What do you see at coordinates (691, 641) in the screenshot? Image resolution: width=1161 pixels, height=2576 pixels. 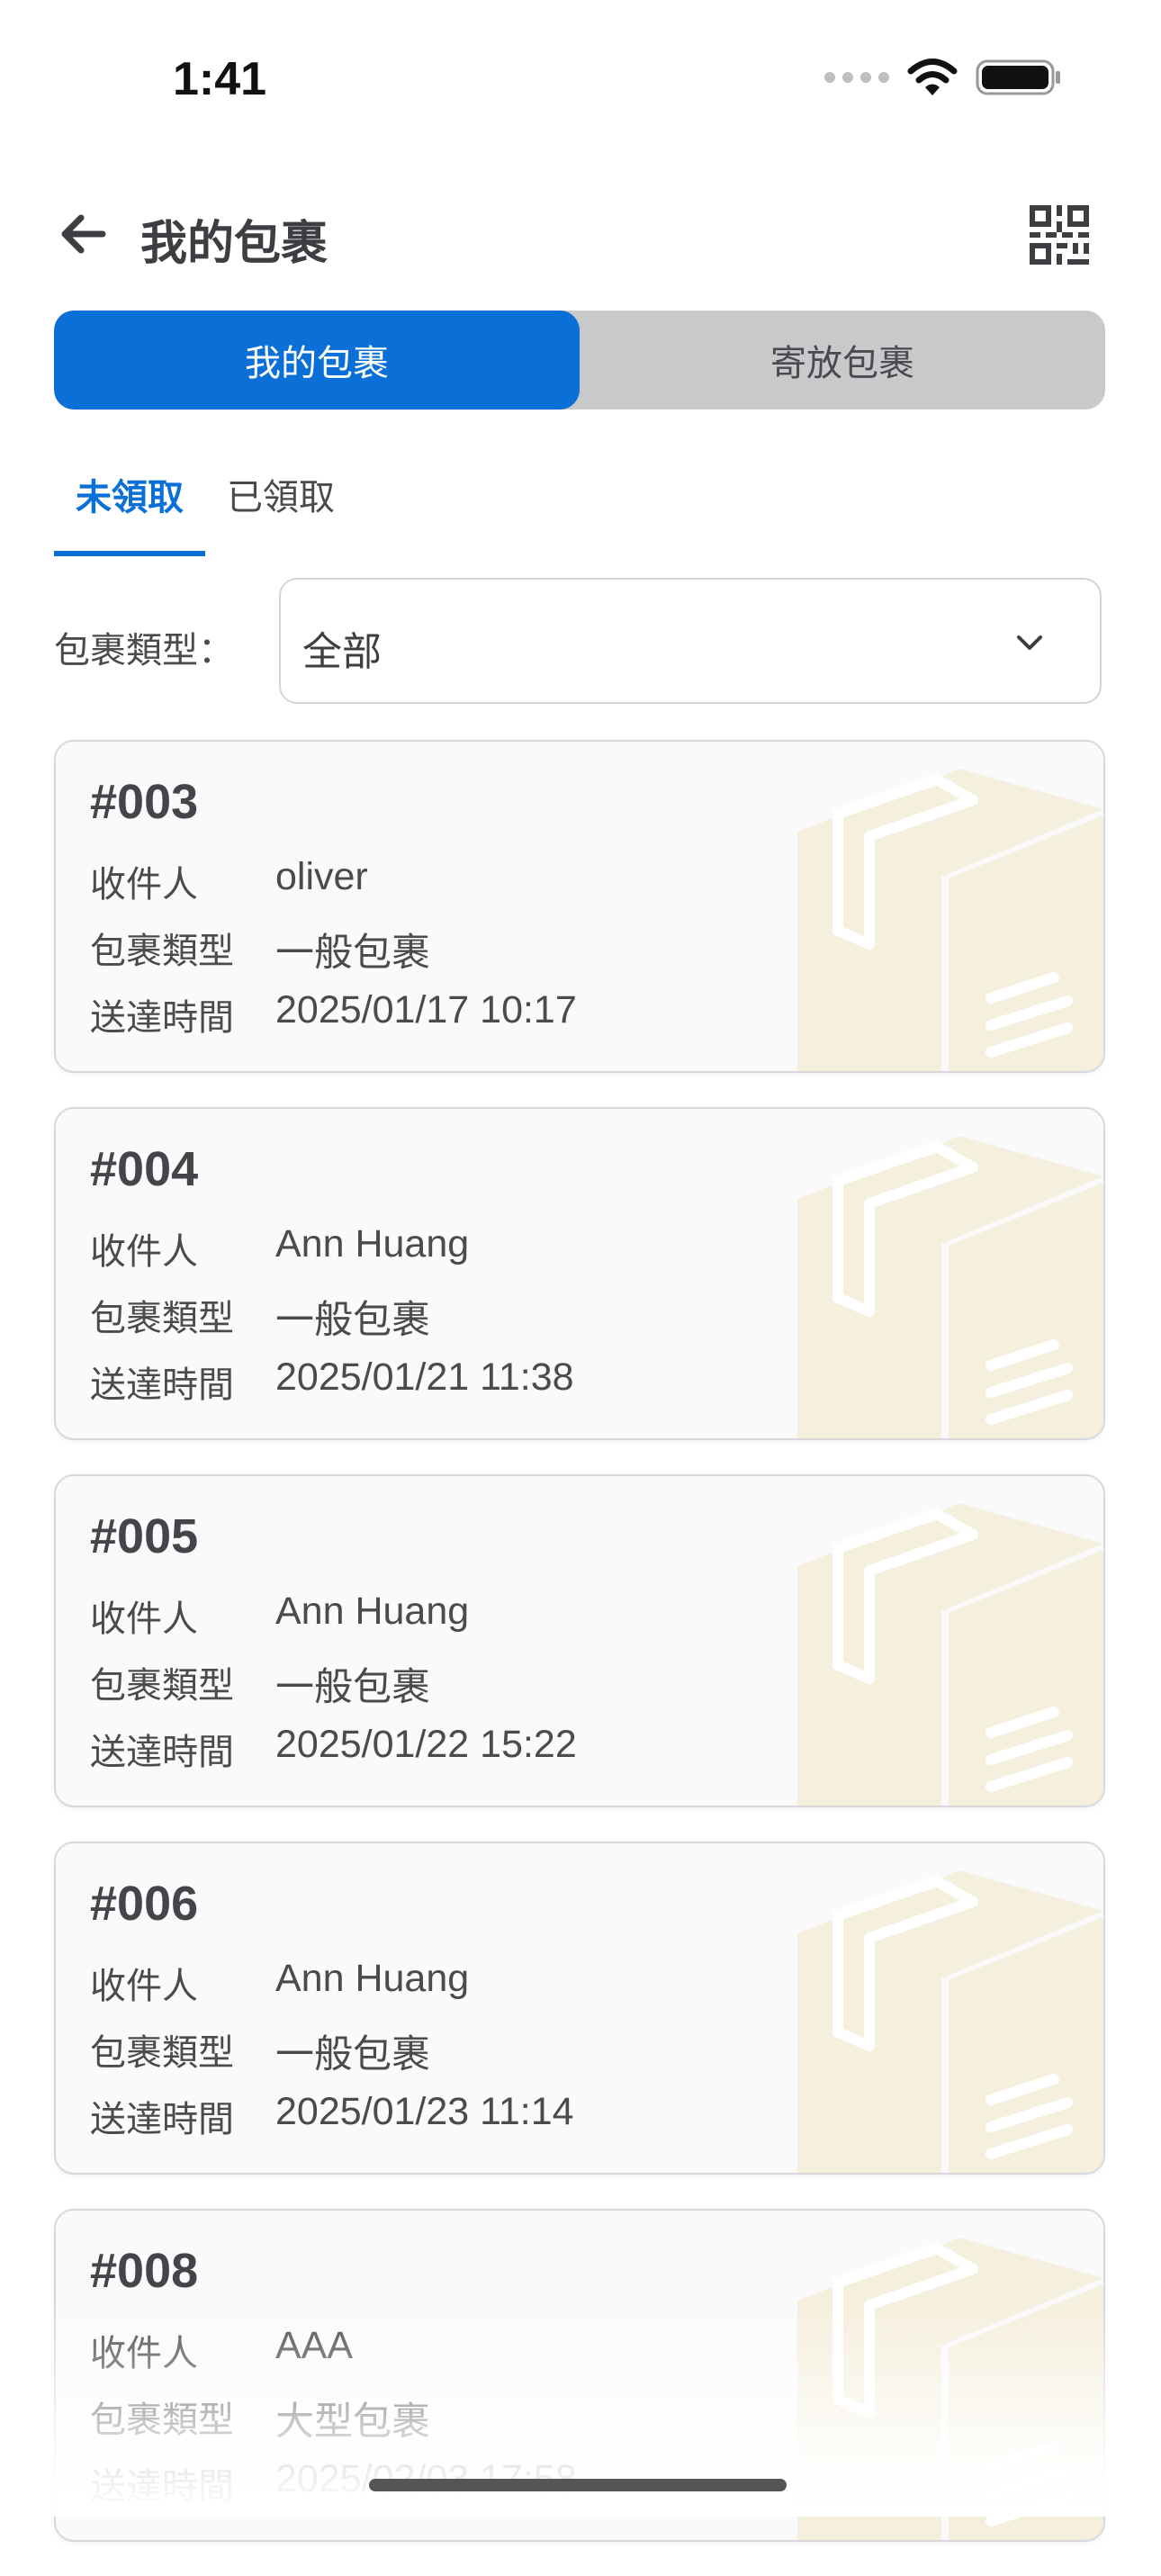 I see `package-type-select: 全部` at bounding box center [691, 641].